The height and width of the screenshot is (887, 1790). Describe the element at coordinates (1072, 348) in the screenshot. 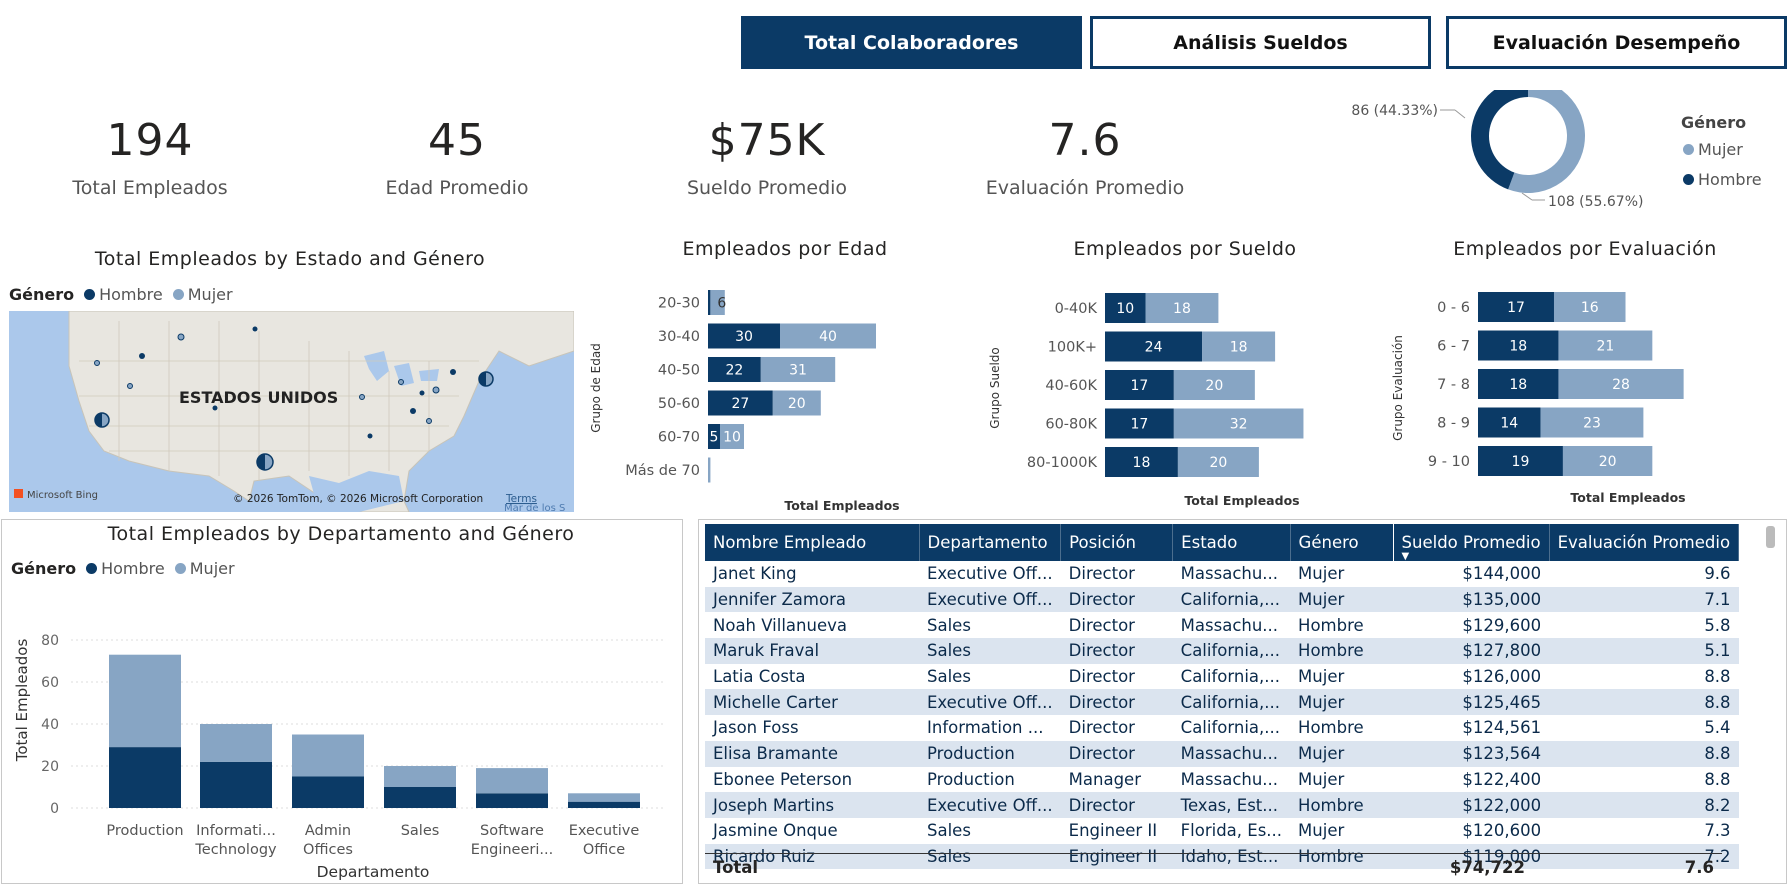

I see `sueldo-category-label: 100K+` at that location.